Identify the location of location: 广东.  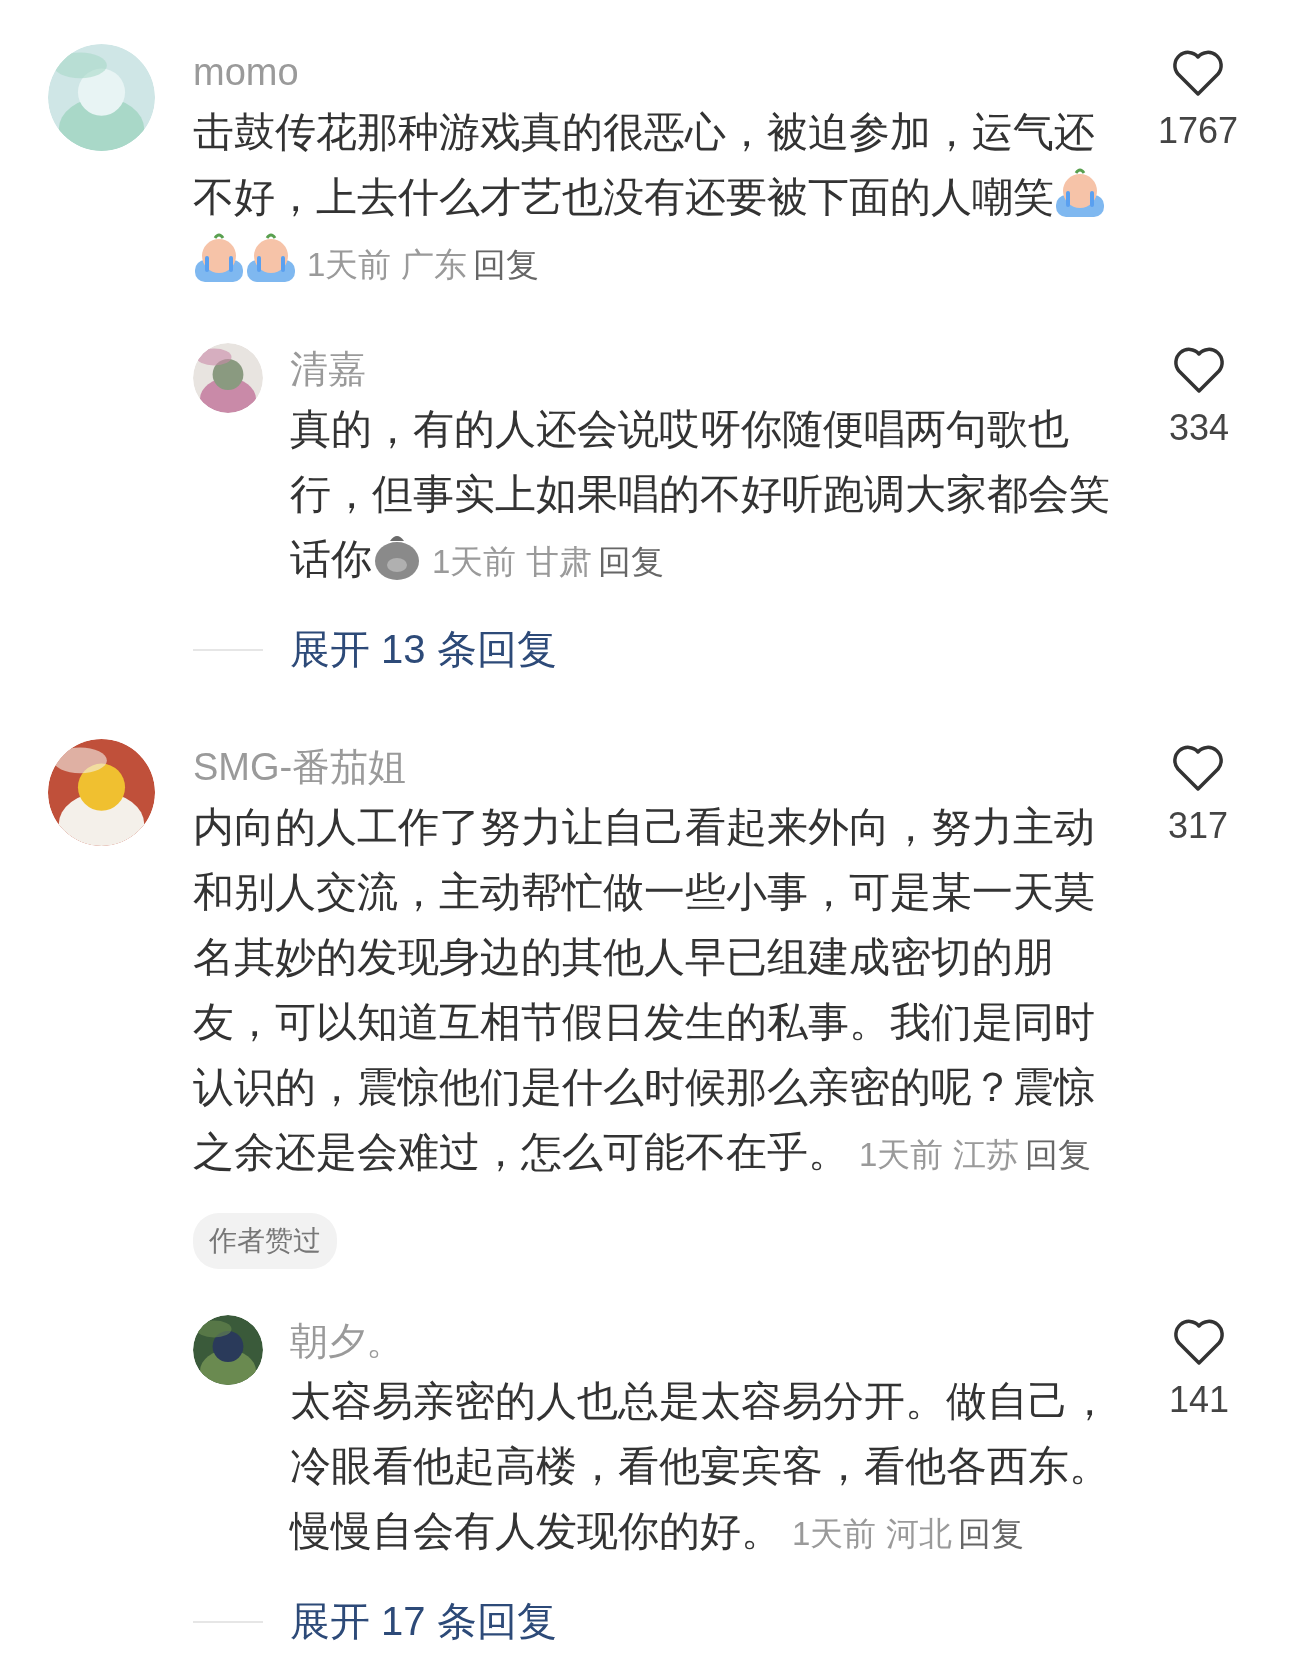
(434, 264).